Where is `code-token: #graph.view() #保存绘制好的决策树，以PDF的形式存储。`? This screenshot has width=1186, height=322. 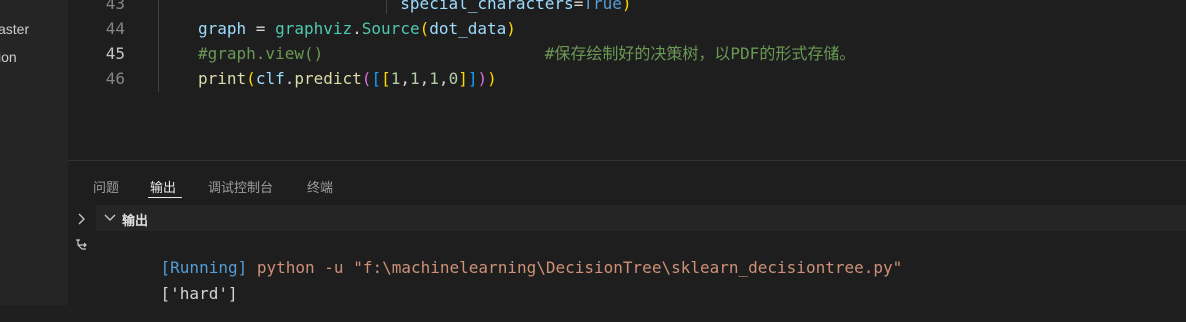 code-token: #graph.view() #保存绘制好的决策树，以PDF的形式存储。 is located at coordinates (527, 53).